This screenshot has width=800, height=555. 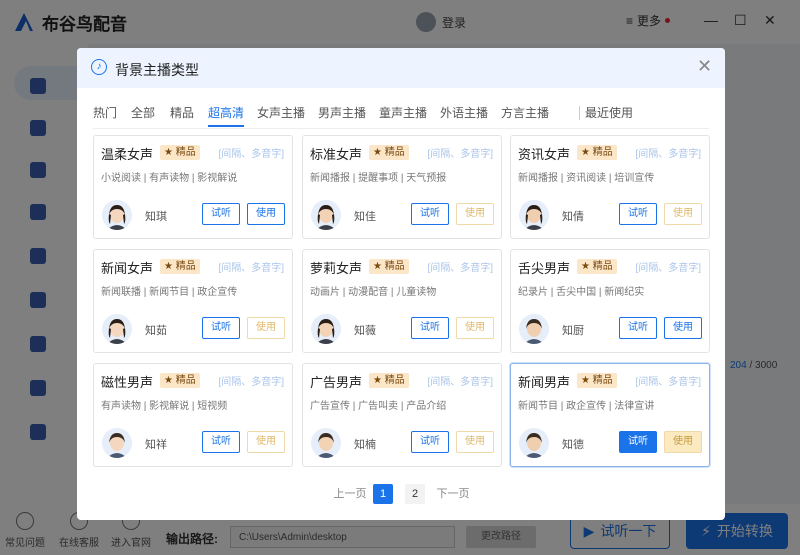 I want to click on tab-ultra-hd: 超高清, so click(x=226, y=115).